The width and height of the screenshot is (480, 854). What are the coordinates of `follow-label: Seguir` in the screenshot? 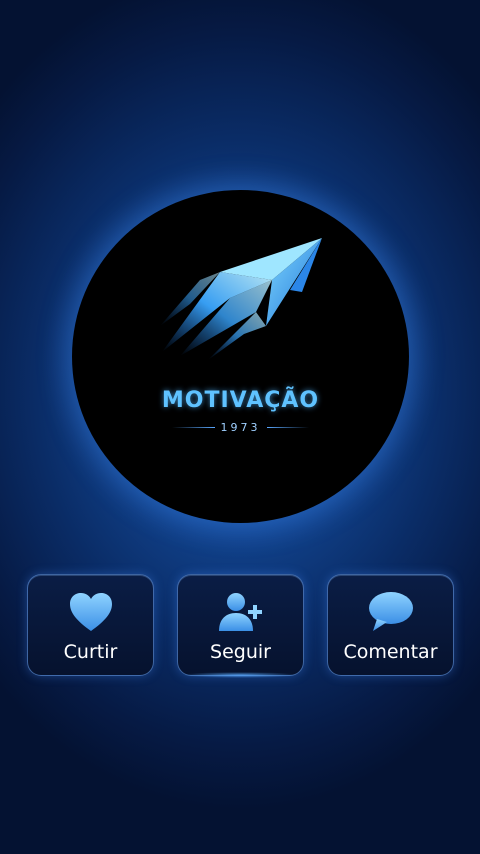 It's located at (240, 652).